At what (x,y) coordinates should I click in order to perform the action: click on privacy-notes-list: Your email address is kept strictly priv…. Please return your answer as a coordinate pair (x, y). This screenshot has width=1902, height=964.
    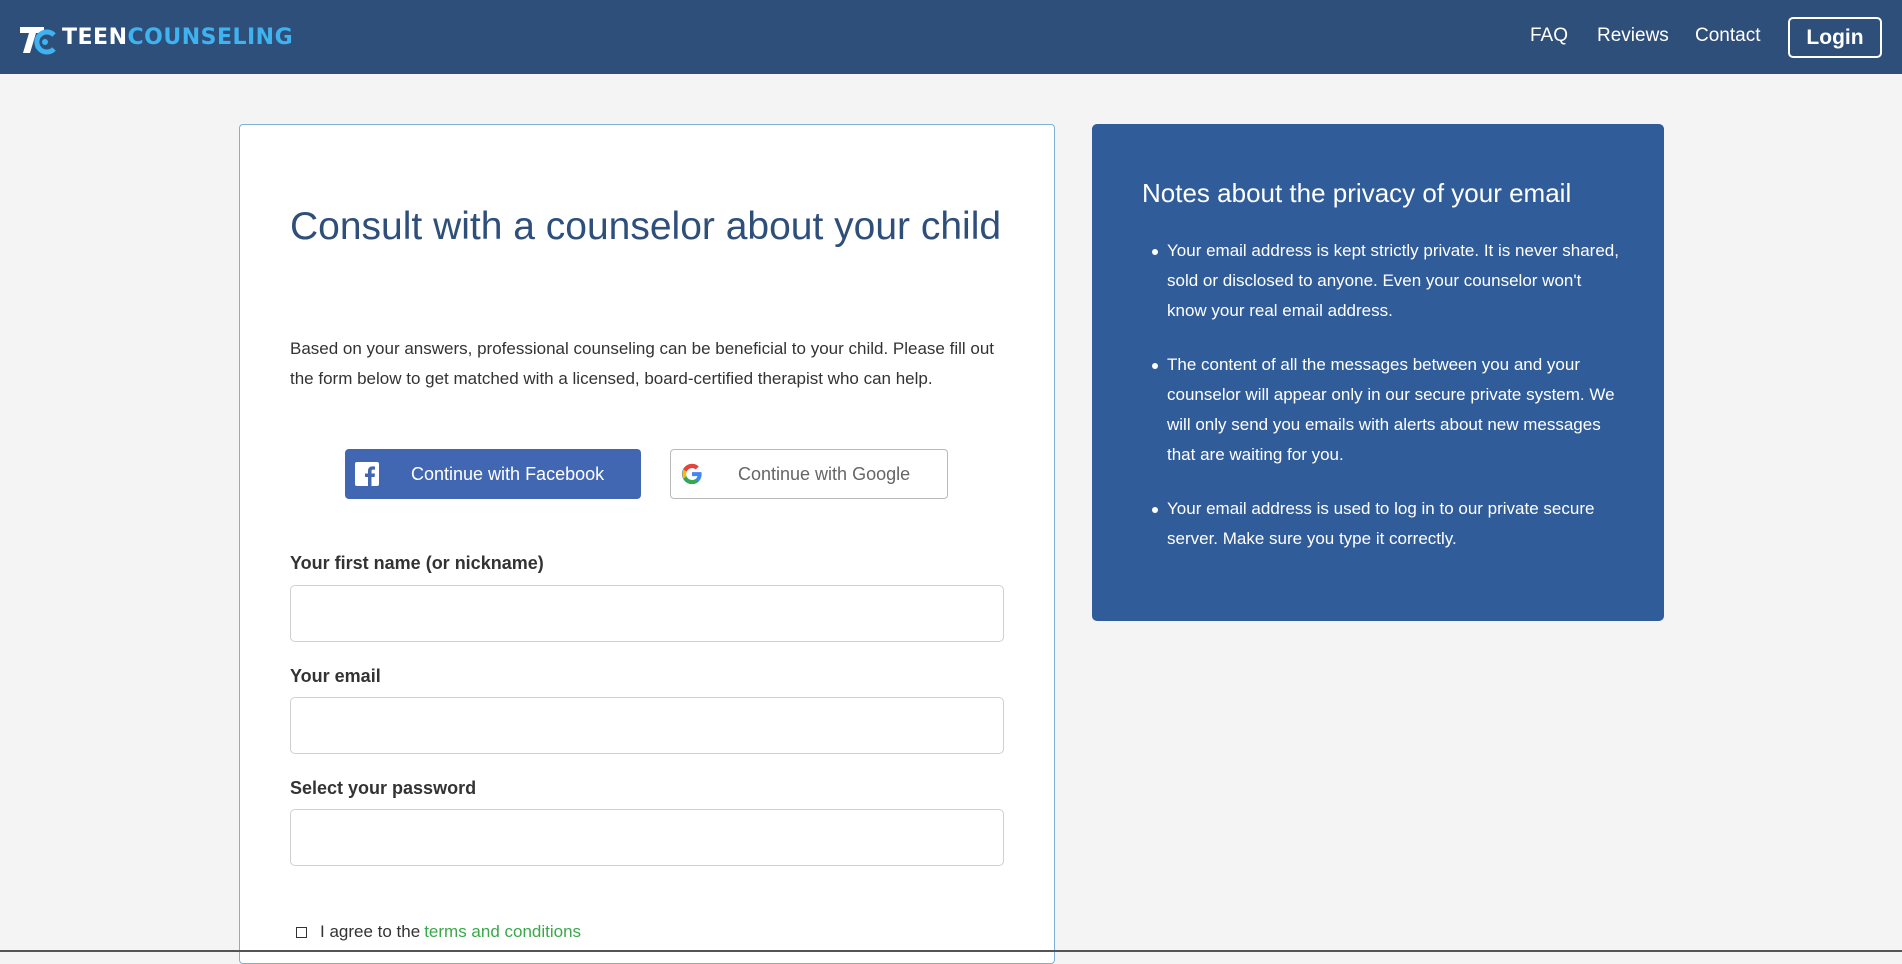
    Looking at the image, I should click on (1385, 407).